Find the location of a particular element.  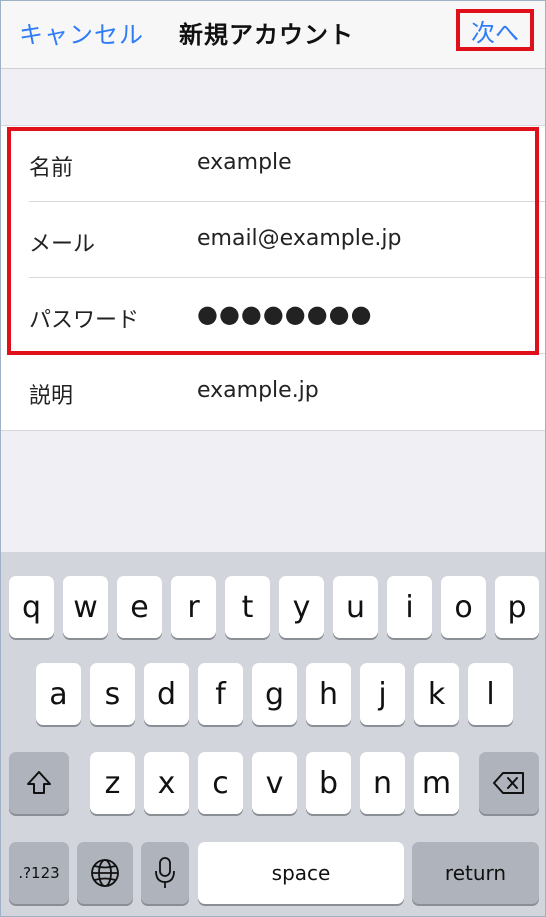

password-row: パスワード ●●●●●●●● is located at coordinates (273, 316).